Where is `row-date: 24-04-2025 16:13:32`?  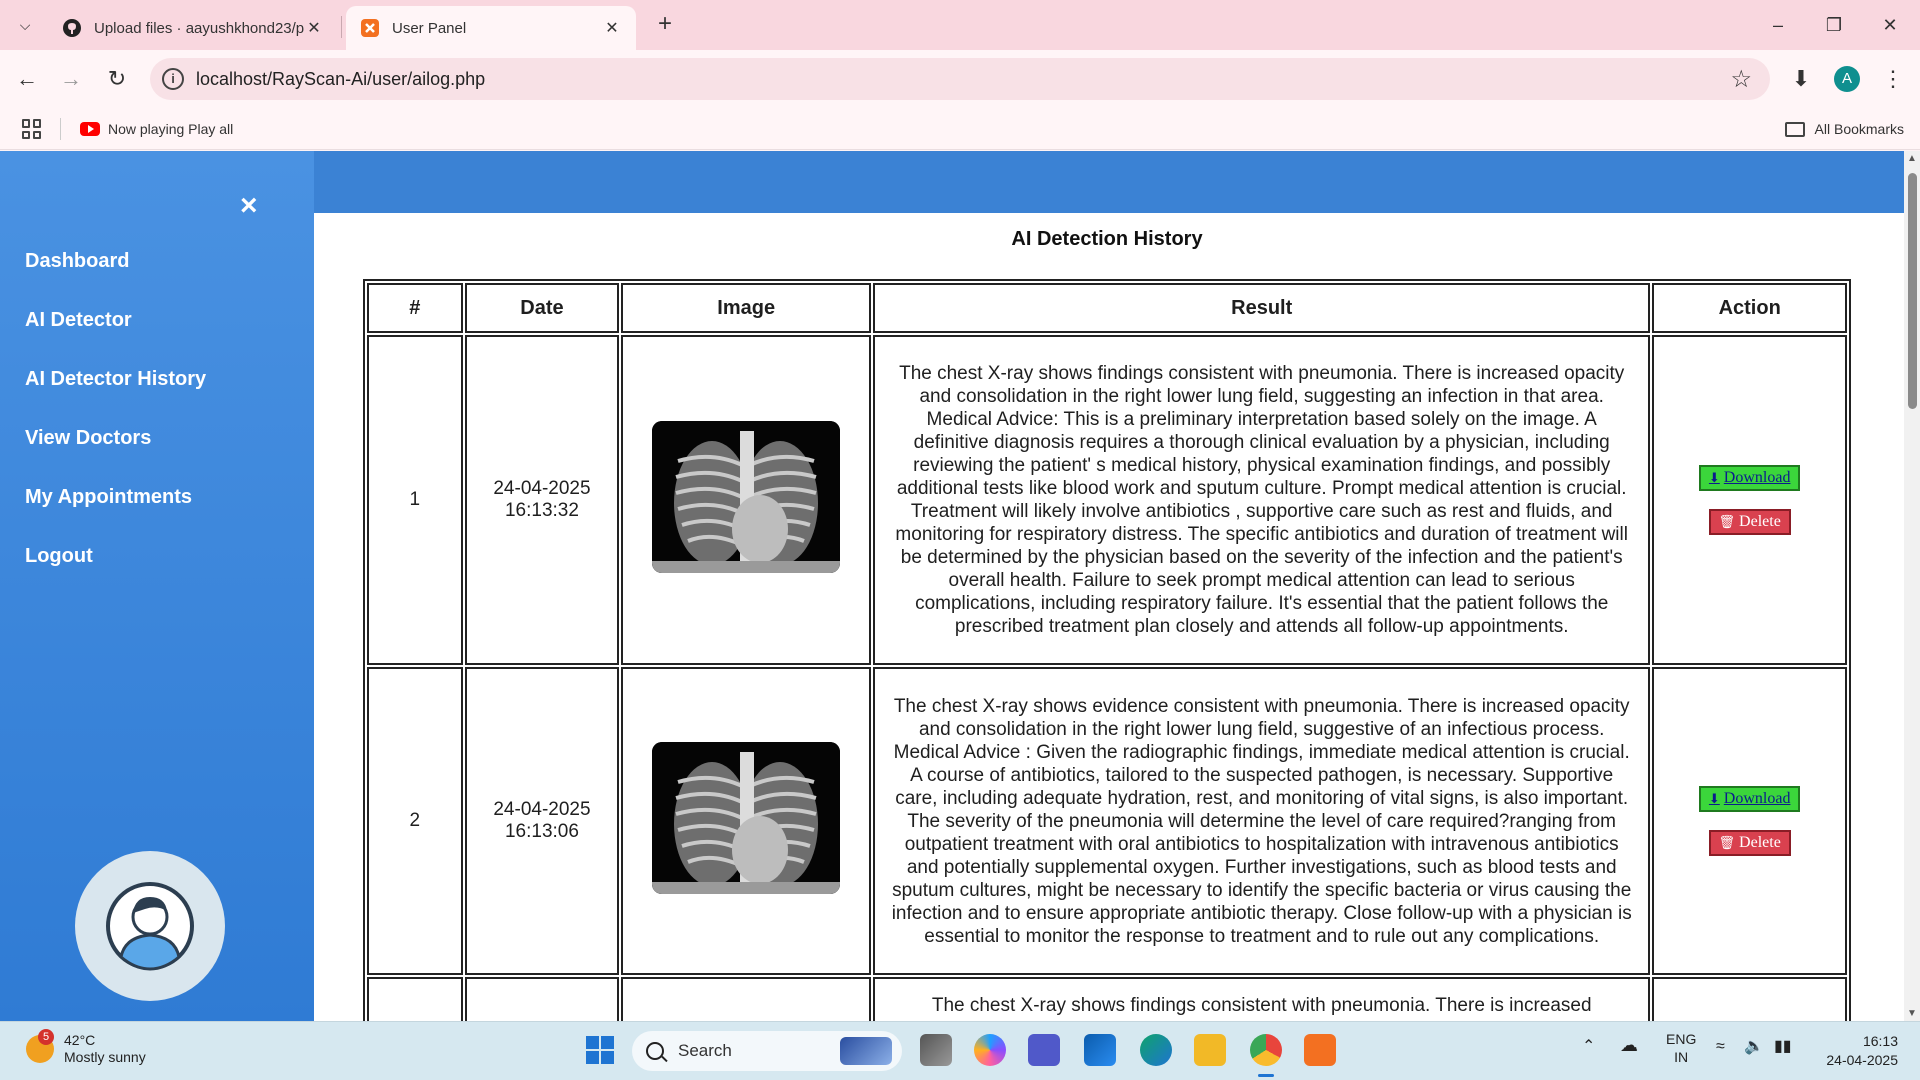
row-date: 24-04-2025 16:13:32 is located at coordinates (542, 500).